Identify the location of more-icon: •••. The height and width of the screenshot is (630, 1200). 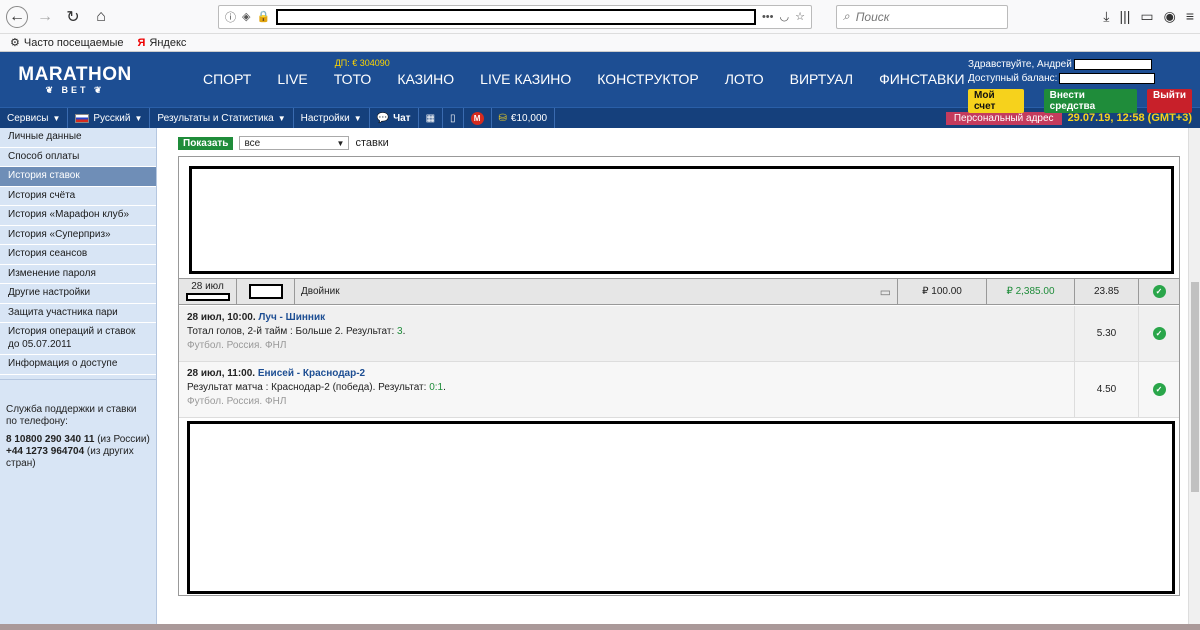
(768, 17).